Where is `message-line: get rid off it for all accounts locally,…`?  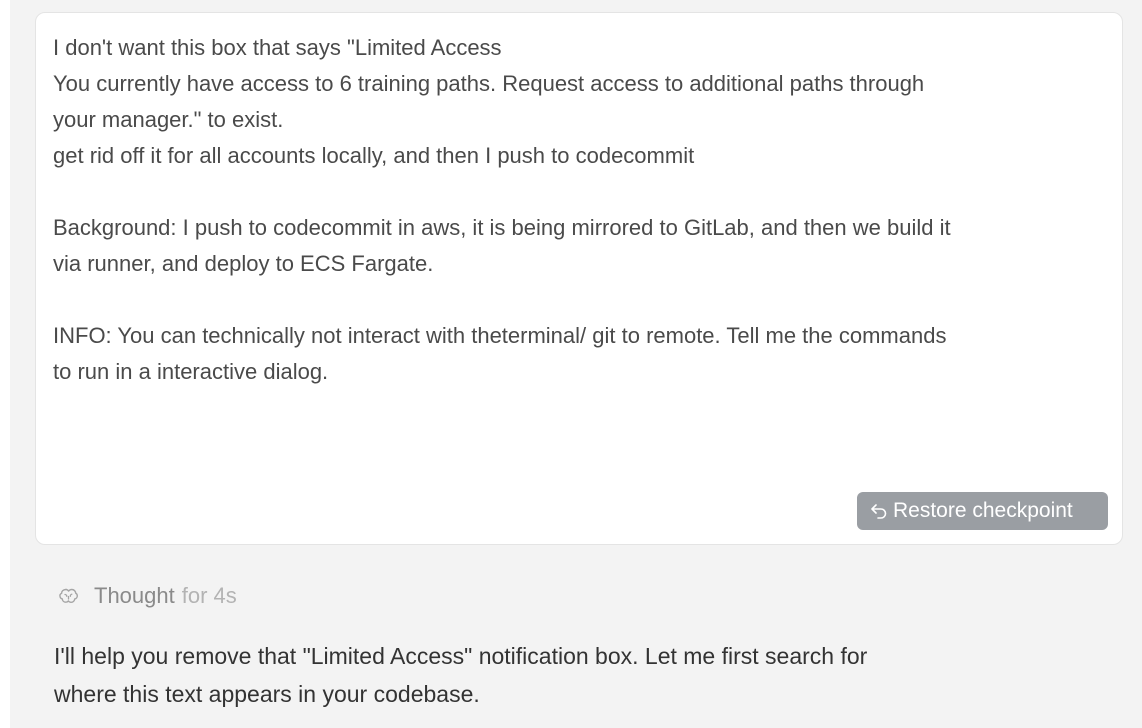
message-line: get rid off it for all accounts locally,… is located at coordinates (374, 155).